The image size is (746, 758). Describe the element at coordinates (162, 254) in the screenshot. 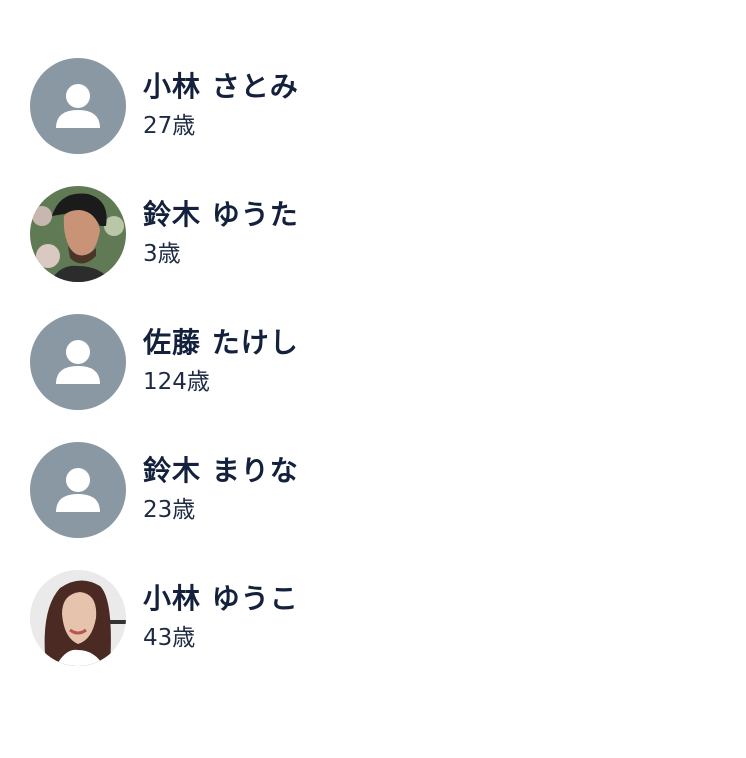

I see `user-age: 3歳` at that location.